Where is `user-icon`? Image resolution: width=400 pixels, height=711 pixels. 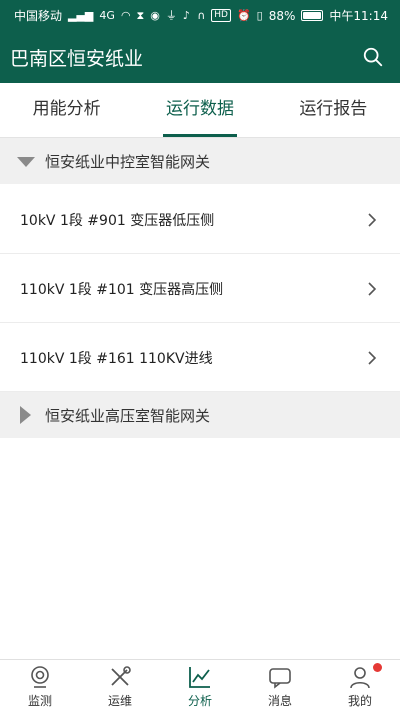 user-icon is located at coordinates (360, 678).